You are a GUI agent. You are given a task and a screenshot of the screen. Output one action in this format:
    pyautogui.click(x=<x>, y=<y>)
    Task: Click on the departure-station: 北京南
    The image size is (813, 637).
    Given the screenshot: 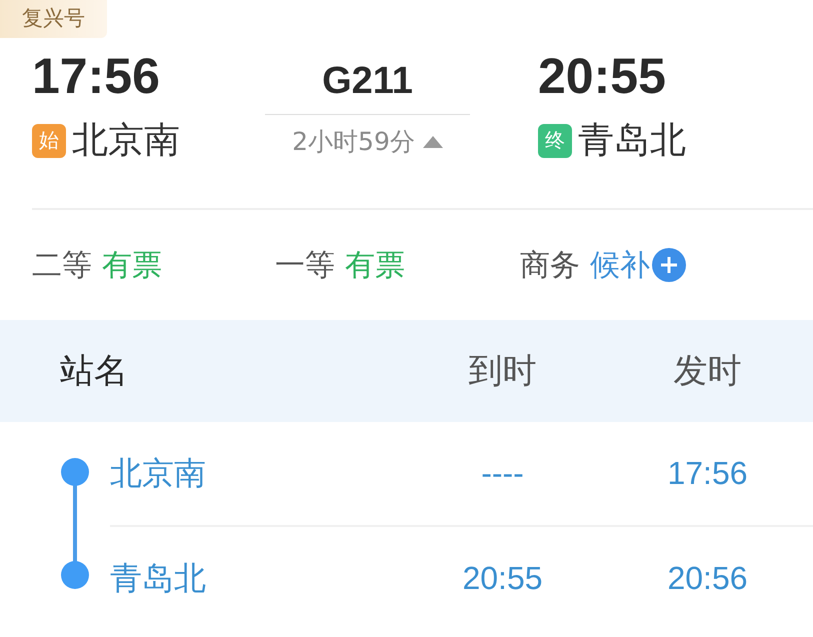 What is the action you would take?
    pyautogui.click(x=126, y=141)
    